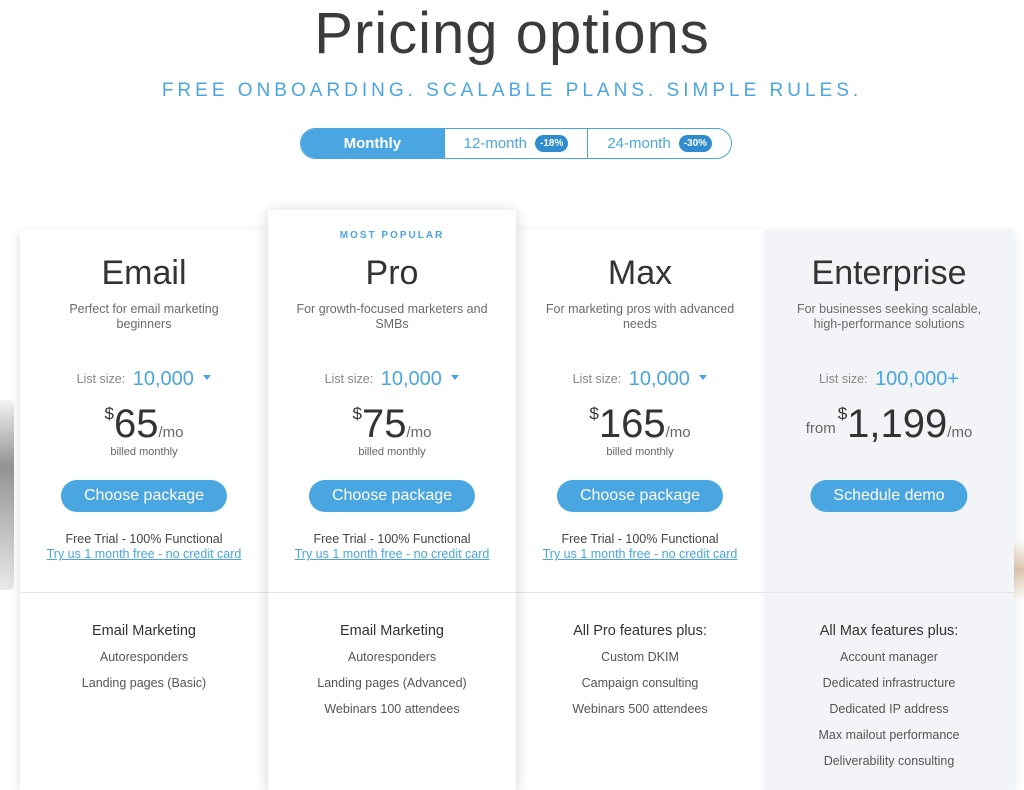 The height and width of the screenshot is (790, 1024). I want to click on billing-option-label: 24-month, so click(639, 143).